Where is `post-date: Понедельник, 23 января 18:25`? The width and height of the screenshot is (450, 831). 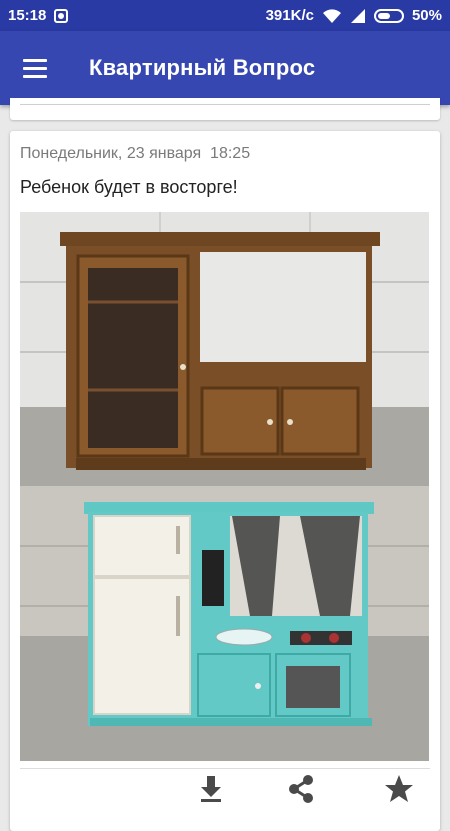 post-date: Понедельник, 23 января 18:25 is located at coordinates (135, 153).